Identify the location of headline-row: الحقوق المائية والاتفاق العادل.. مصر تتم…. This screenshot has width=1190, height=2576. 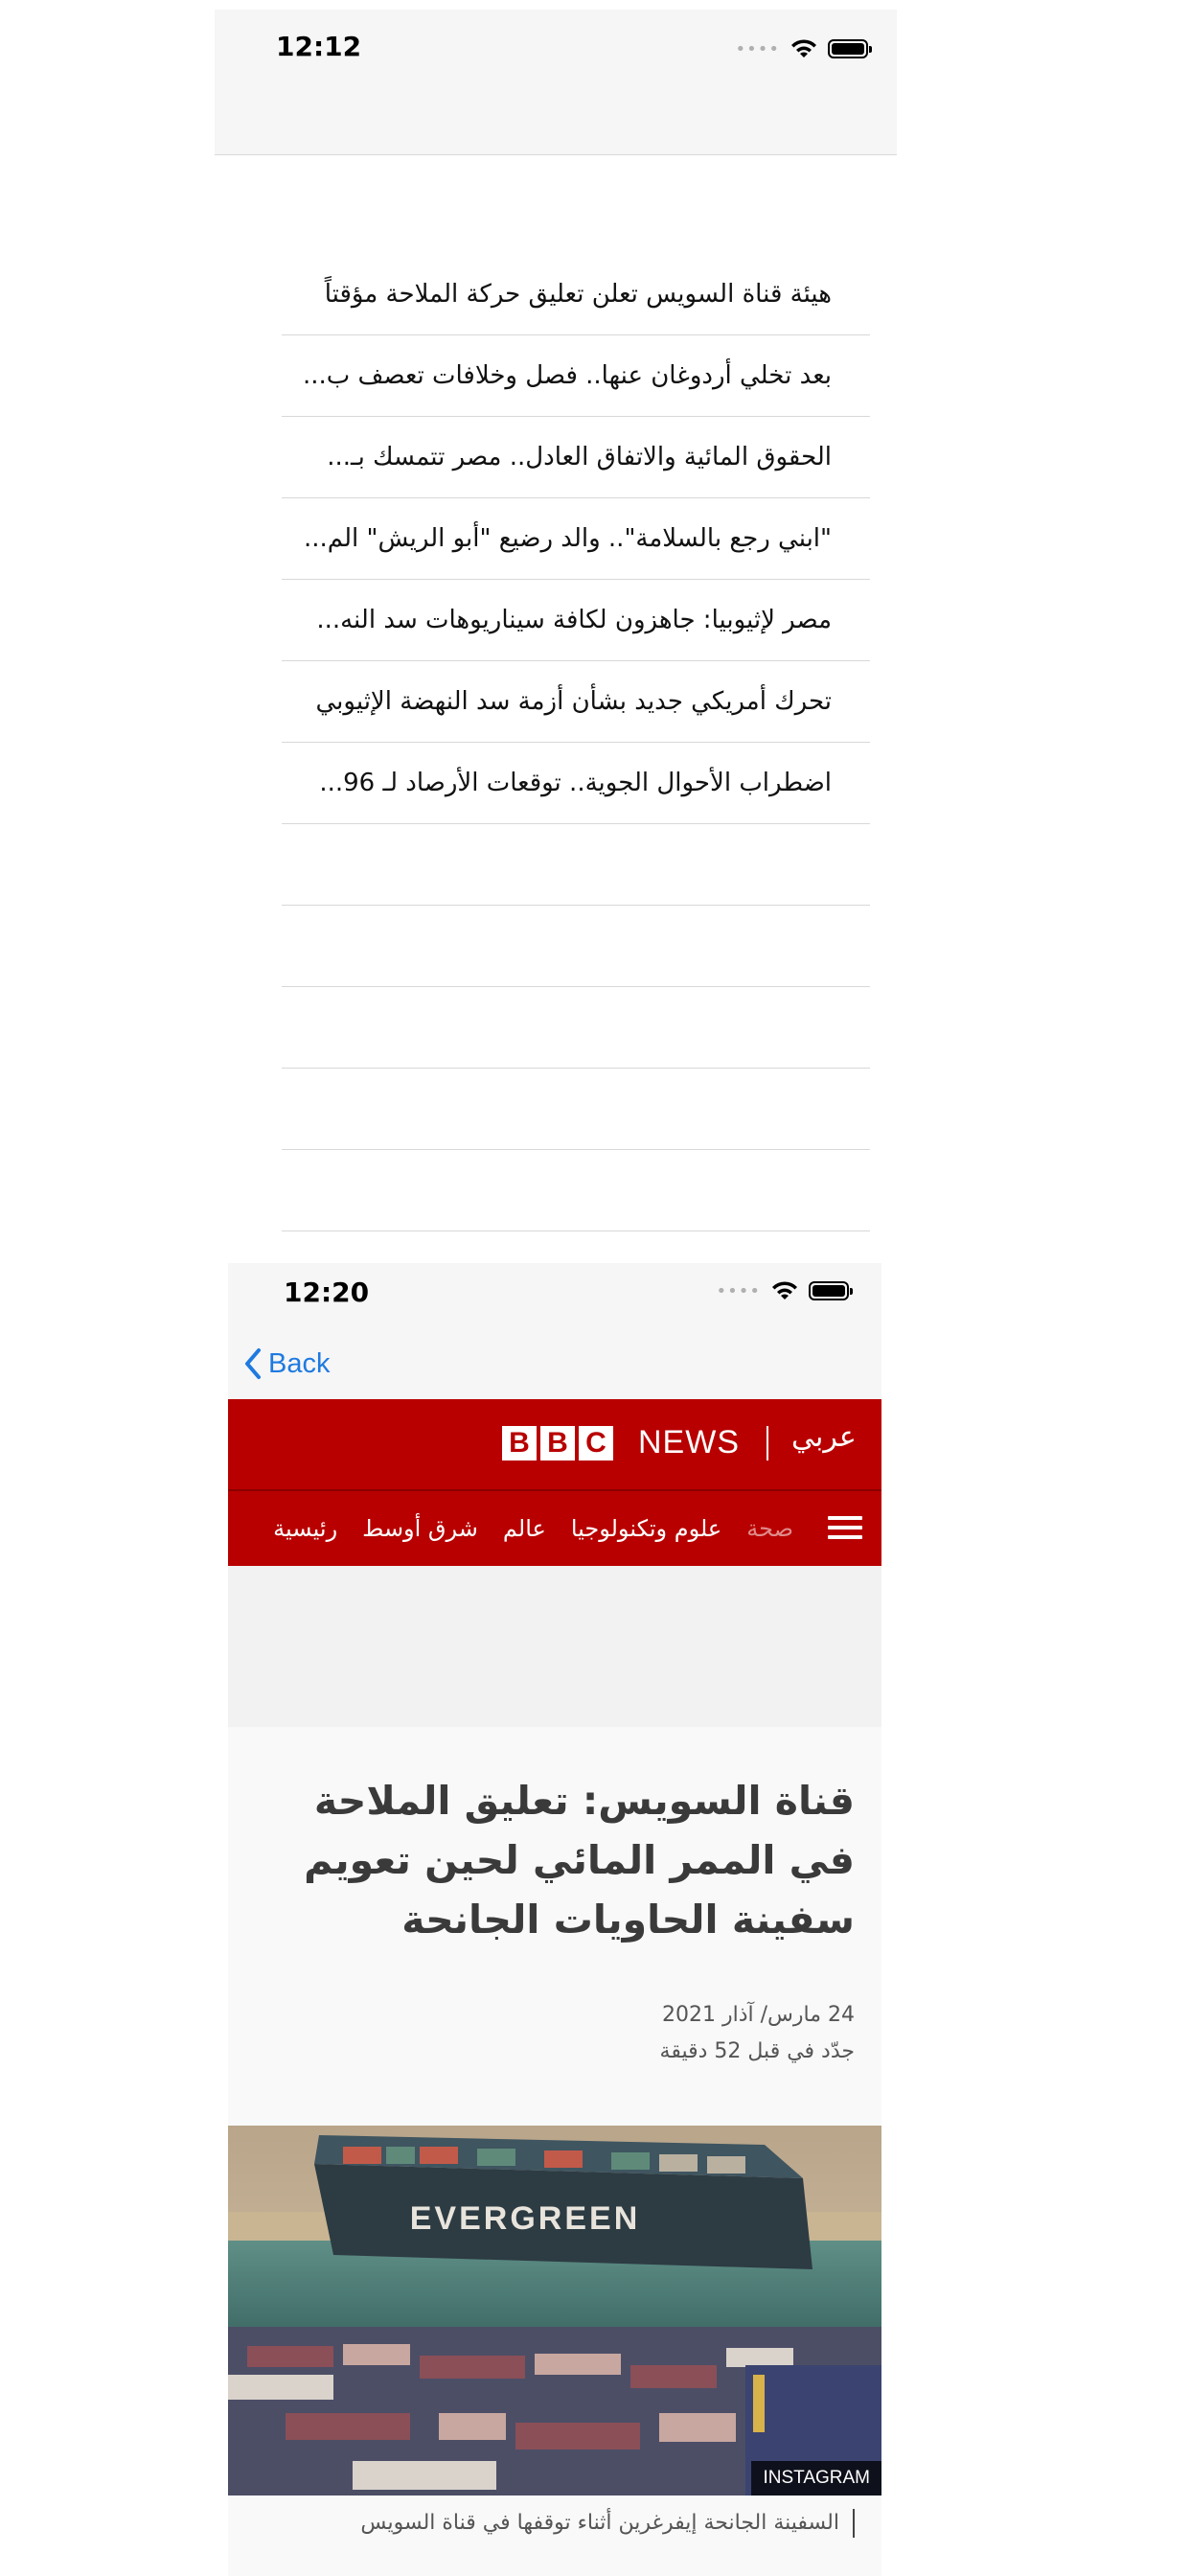
(576, 457).